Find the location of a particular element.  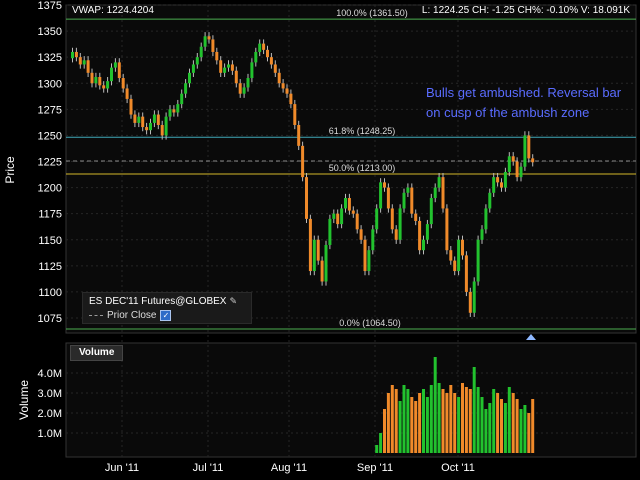

price-tick-label: 1225 is located at coordinates (50, 163).